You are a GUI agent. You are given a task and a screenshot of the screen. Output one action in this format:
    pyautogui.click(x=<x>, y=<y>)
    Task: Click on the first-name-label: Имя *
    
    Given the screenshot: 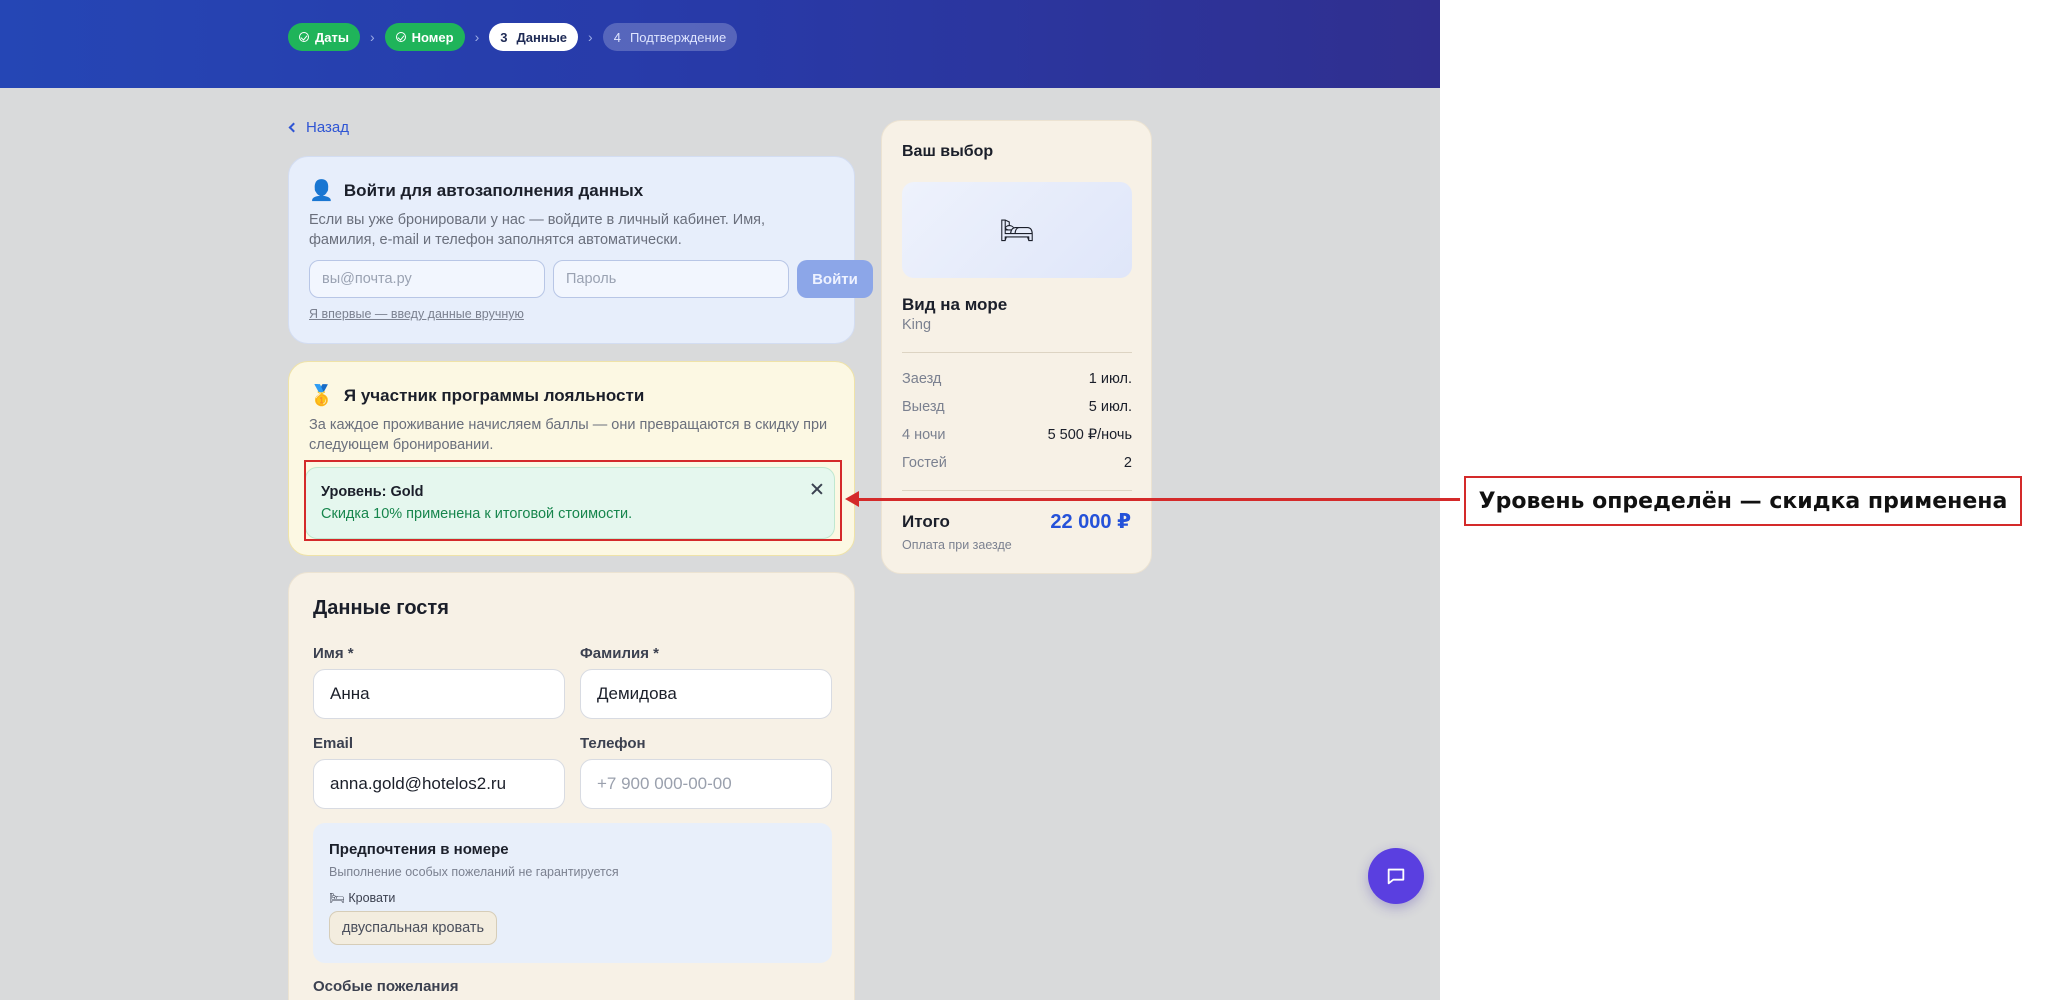 What is the action you would take?
    pyautogui.click(x=333, y=653)
    